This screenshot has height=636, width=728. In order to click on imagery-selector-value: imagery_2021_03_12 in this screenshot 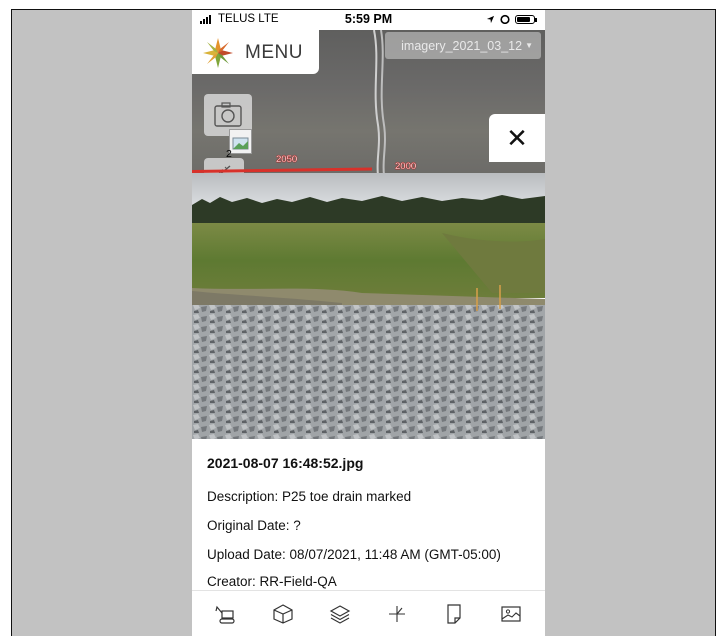, I will do `click(462, 45)`.